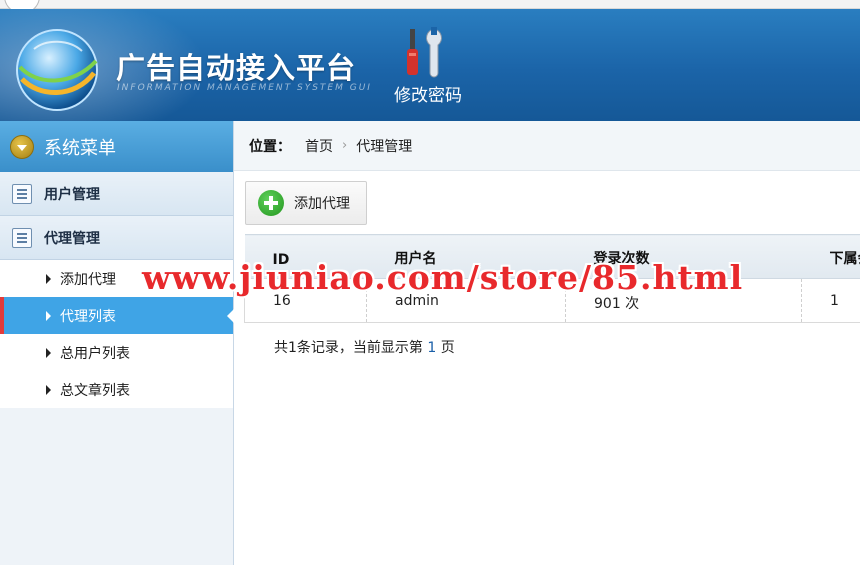 The width and height of the screenshot is (860, 565). I want to click on add-agent-label: 添加代理, so click(322, 204).